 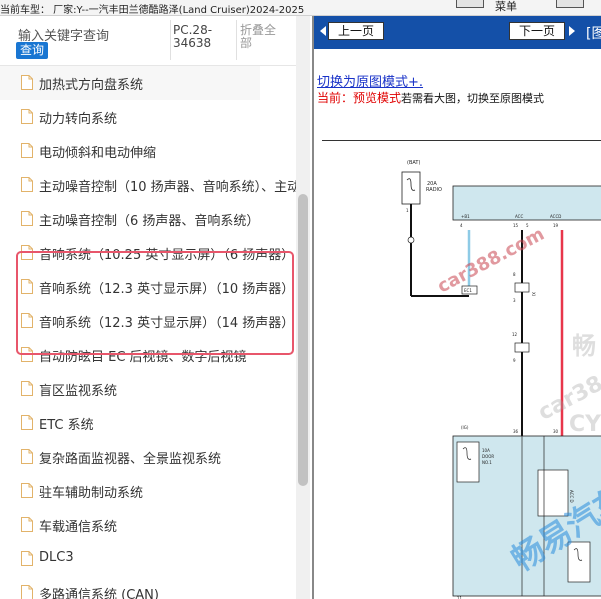 I want to click on junction-point, so click(x=411, y=240).